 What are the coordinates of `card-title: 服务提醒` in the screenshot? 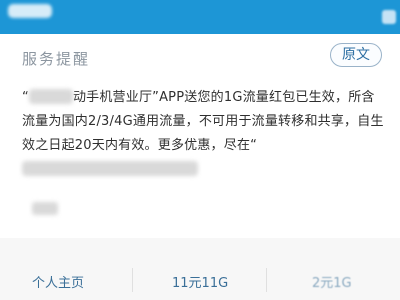 It's located at (56, 59).